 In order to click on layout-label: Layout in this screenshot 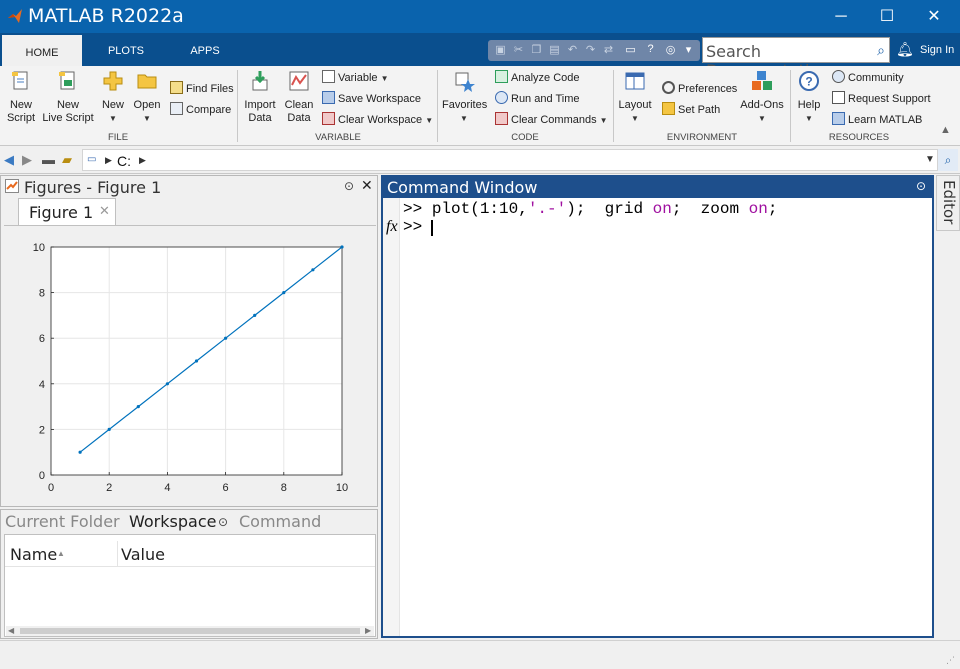, I will do `click(635, 105)`.